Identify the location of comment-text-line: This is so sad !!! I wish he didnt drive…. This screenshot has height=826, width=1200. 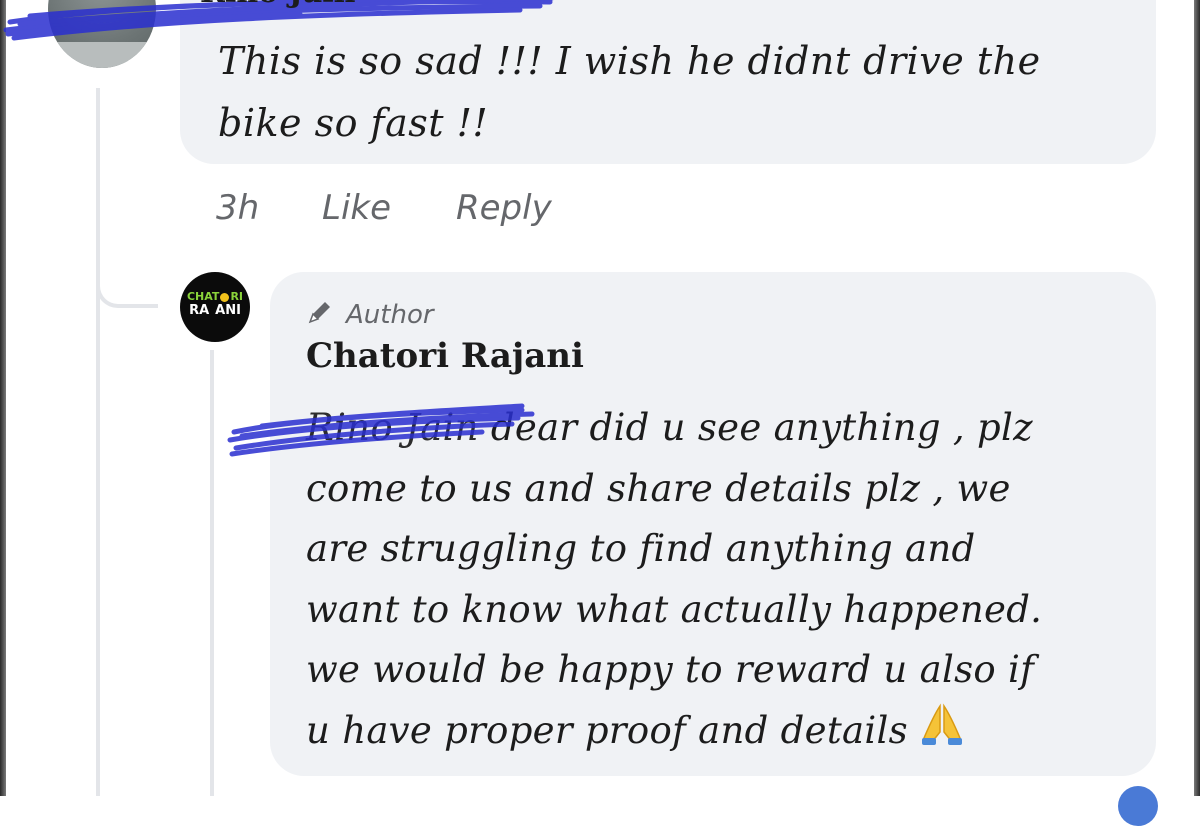
(629, 61).